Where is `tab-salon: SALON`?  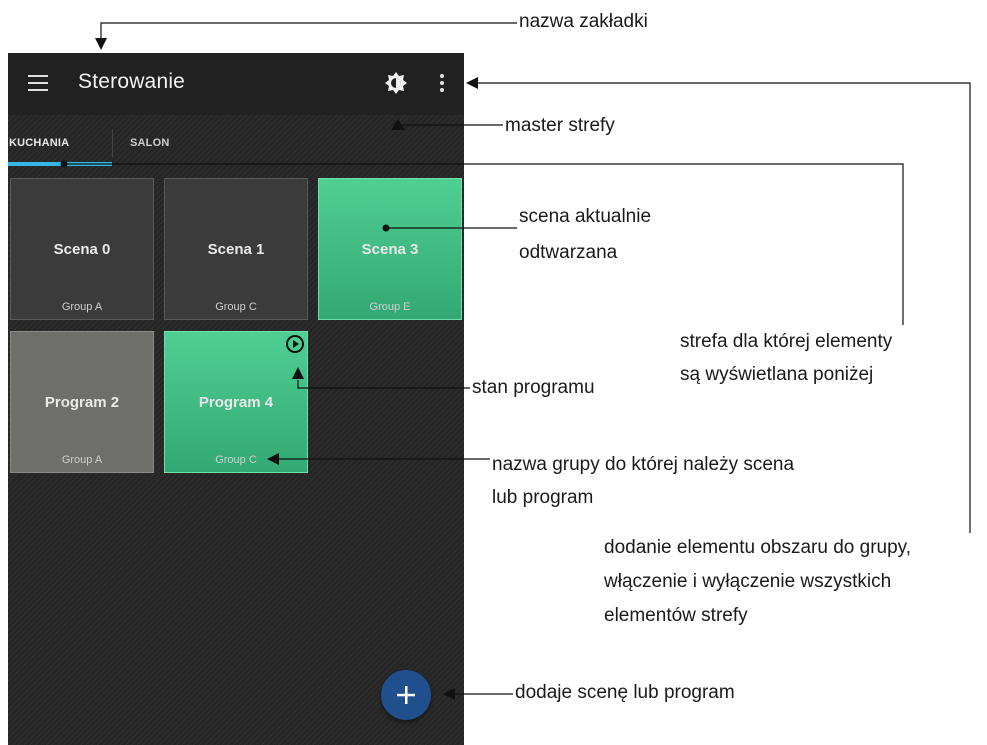
tab-salon: SALON is located at coordinates (150, 143).